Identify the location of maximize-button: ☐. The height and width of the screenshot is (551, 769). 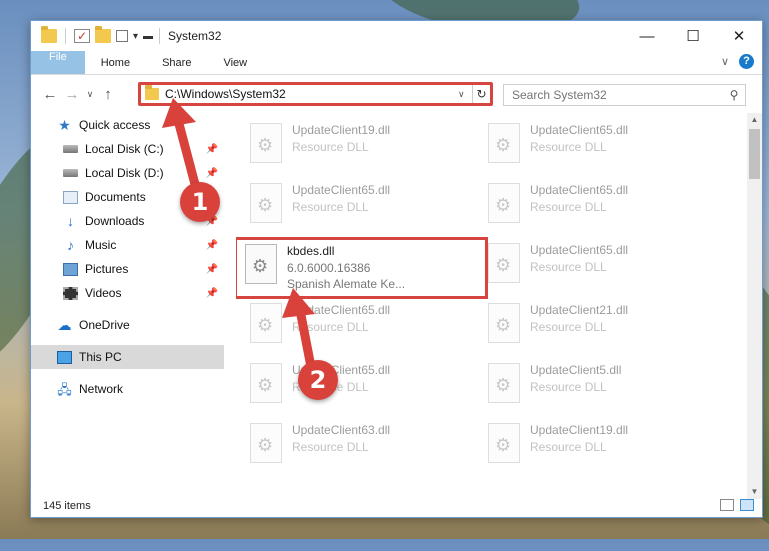
(693, 36).